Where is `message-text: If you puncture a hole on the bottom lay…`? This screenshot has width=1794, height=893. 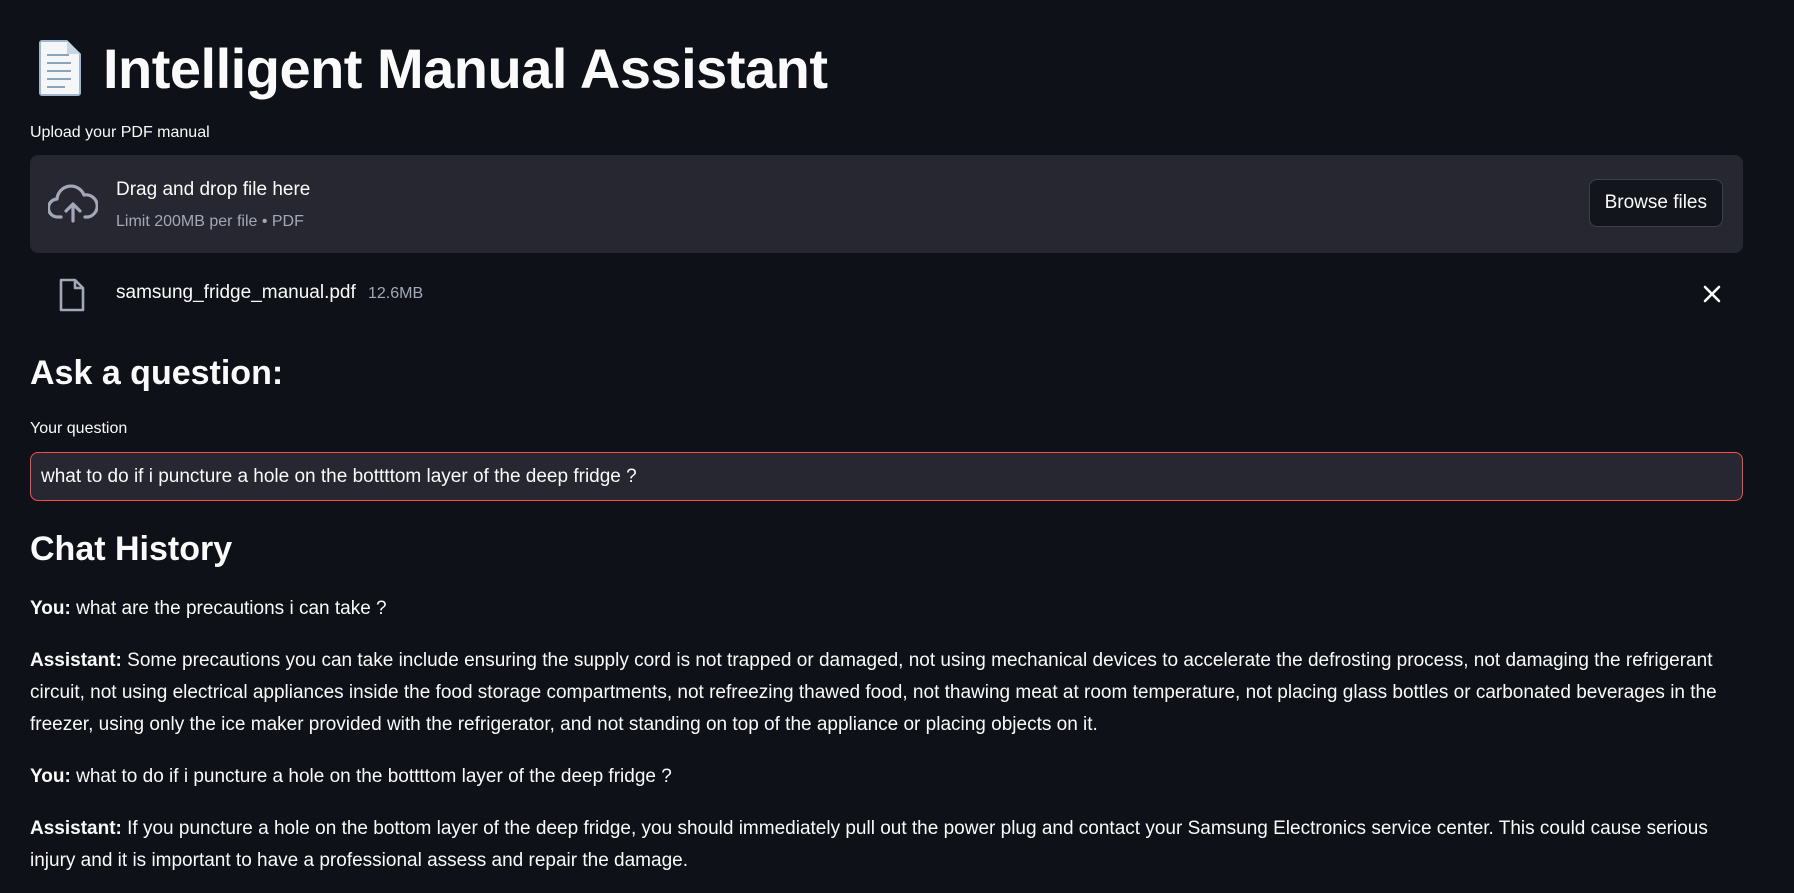 message-text: If you puncture a hole on the bottom lay… is located at coordinates (869, 844).